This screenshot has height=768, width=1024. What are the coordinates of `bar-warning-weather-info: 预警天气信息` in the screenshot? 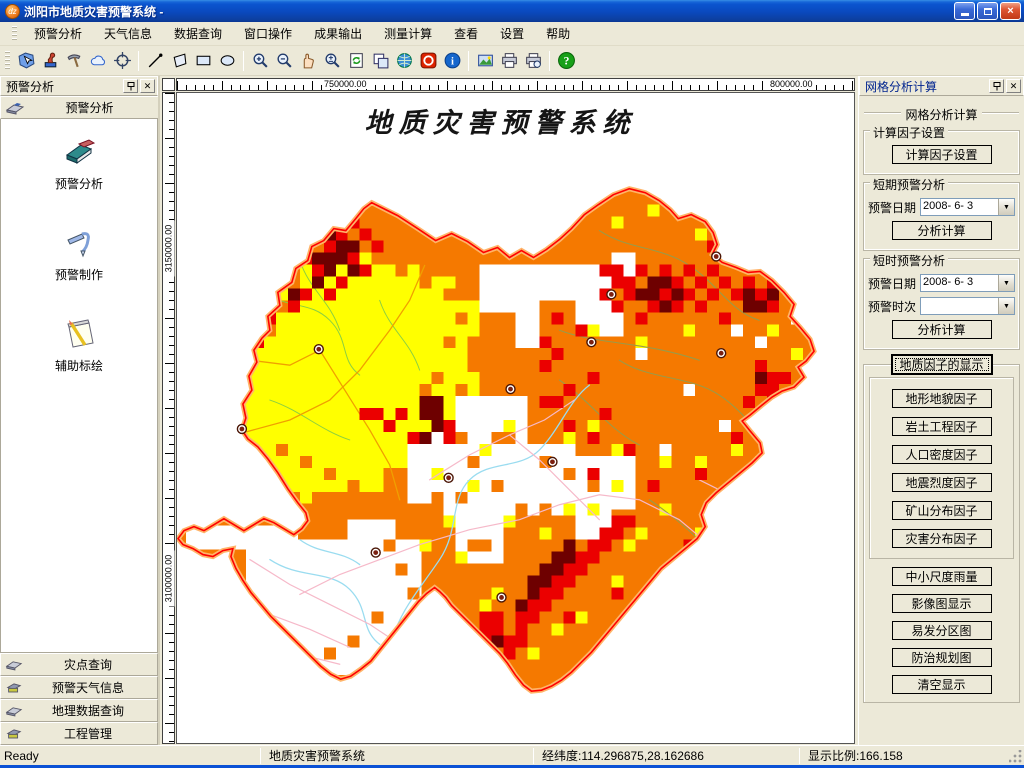 It's located at (79, 687).